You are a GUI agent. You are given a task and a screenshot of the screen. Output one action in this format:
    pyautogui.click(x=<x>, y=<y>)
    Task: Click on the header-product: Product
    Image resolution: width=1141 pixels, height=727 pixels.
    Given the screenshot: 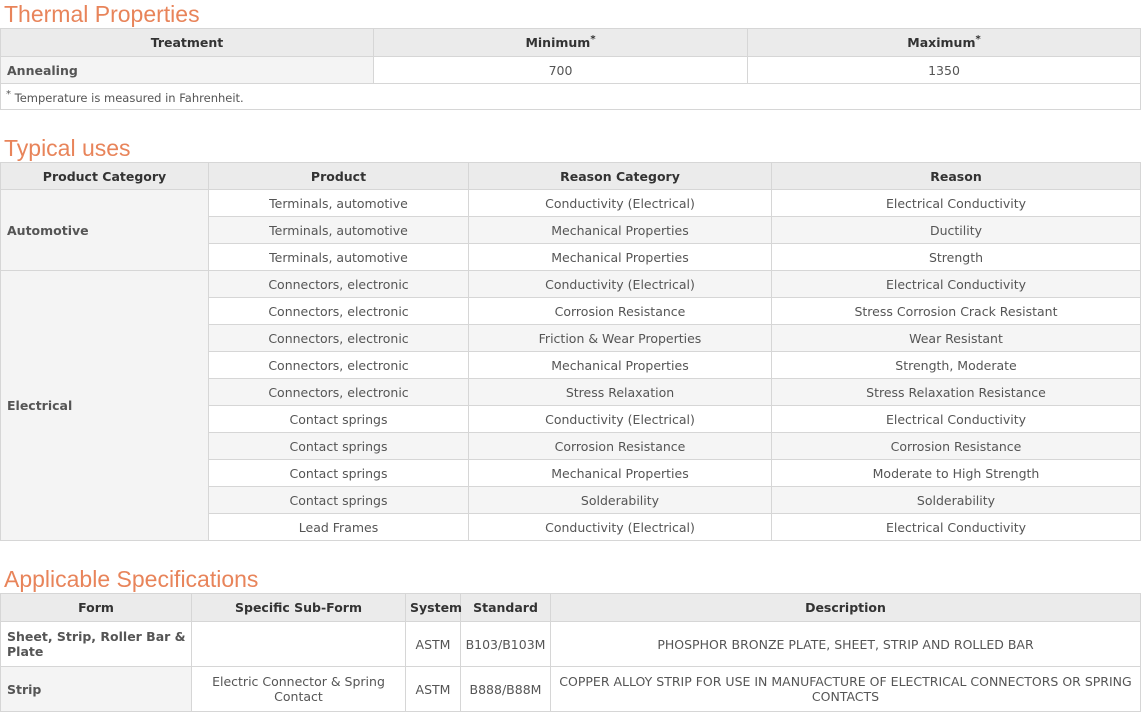 What is the action you would take?
    pyautogui.click(x=338, y=176)
    